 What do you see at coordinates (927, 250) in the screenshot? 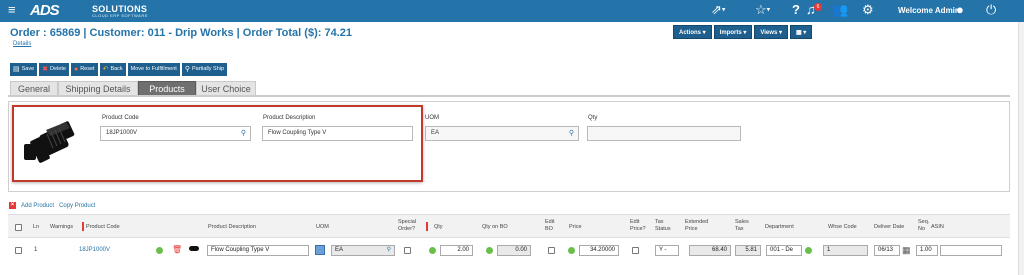
I see `row-seq-no-input: 1.00` at bounding box center [927, 250].